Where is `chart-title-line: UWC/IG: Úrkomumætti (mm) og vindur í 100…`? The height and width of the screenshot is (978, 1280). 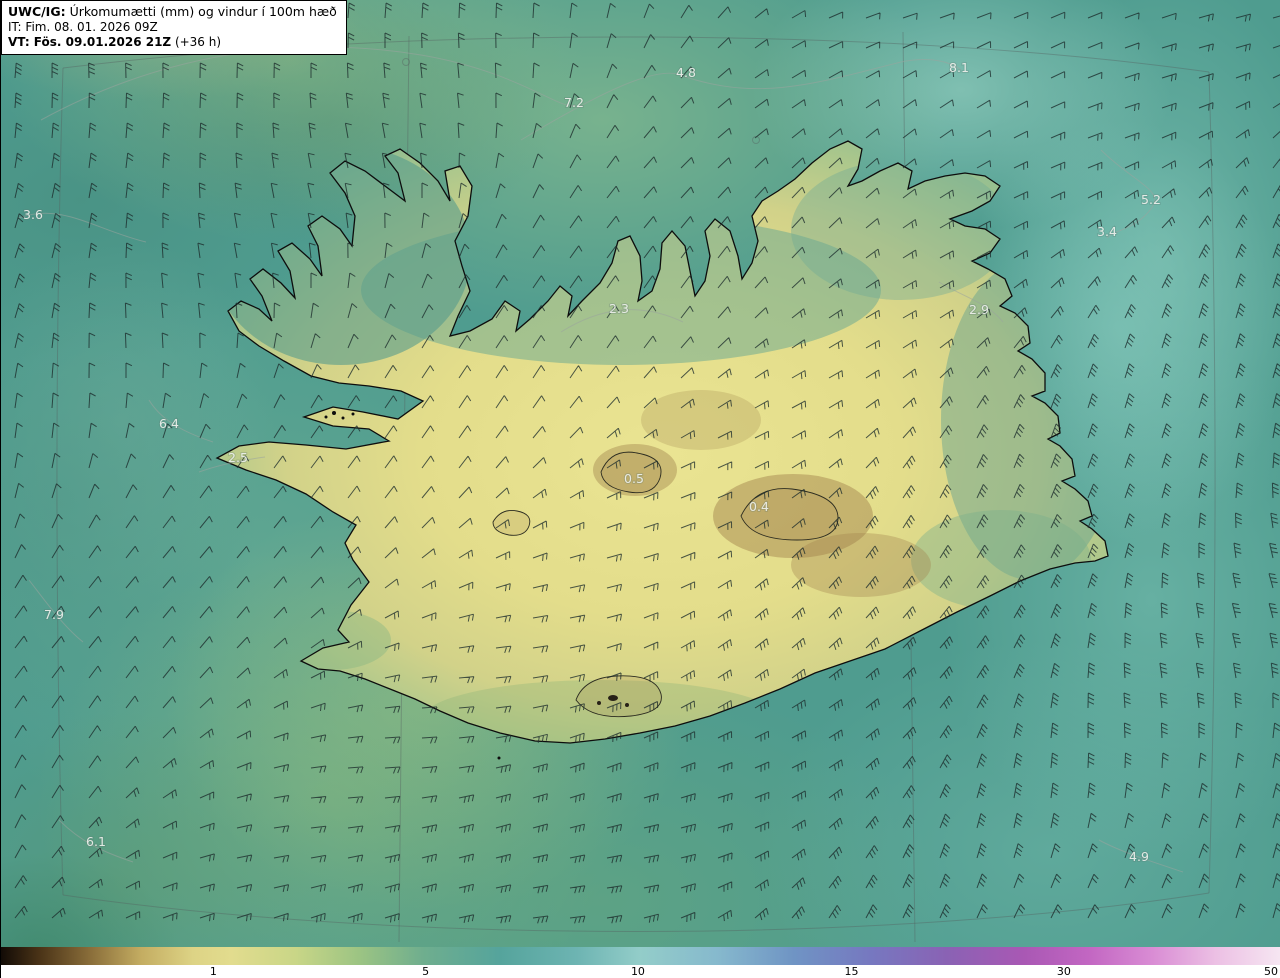 chart-title-line: UWC/IG: Úrkomumætti (mm) og vindur í 100… is located at coordinates (172, 12).